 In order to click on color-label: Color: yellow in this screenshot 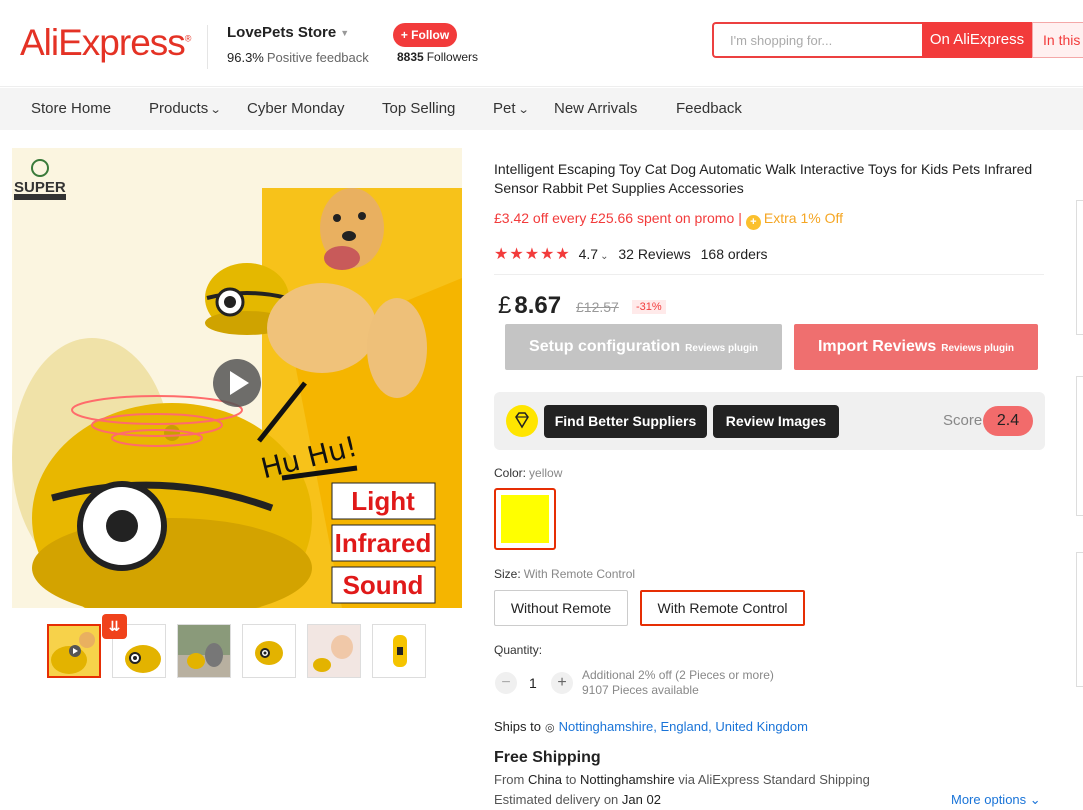, I will do `click(528, 473)`.